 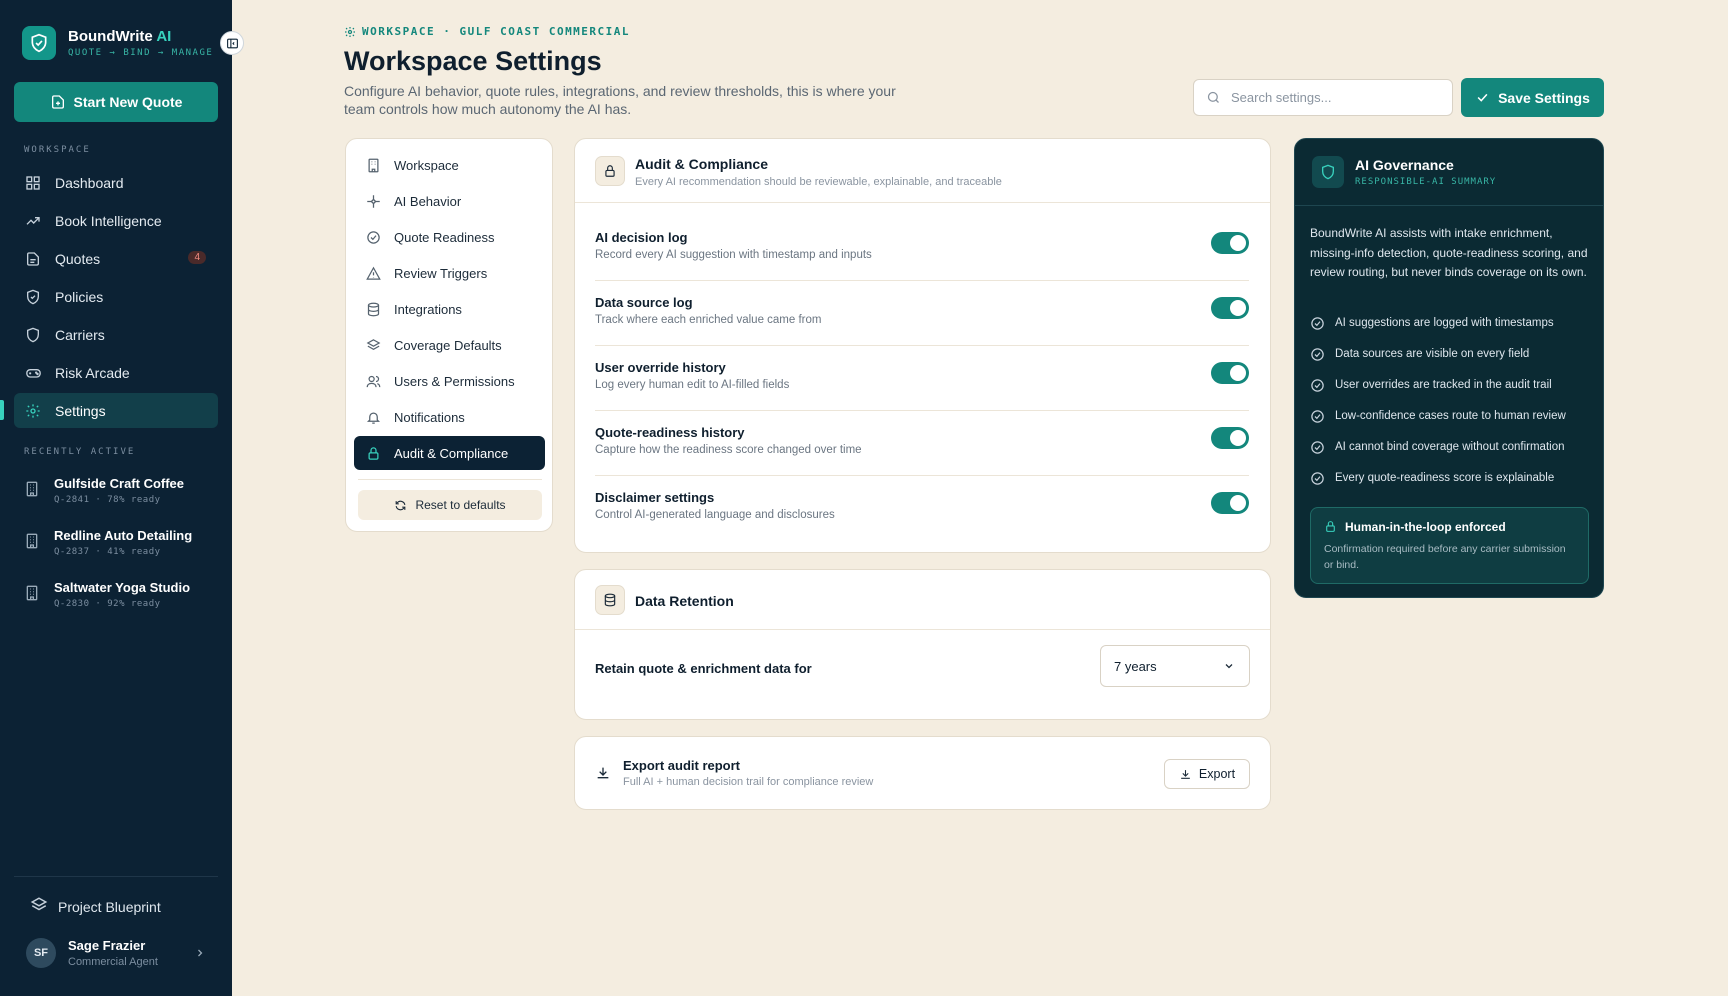 I want to click on settings-nav-review-triggers: Review Triggers, so click(x=449, y=273).